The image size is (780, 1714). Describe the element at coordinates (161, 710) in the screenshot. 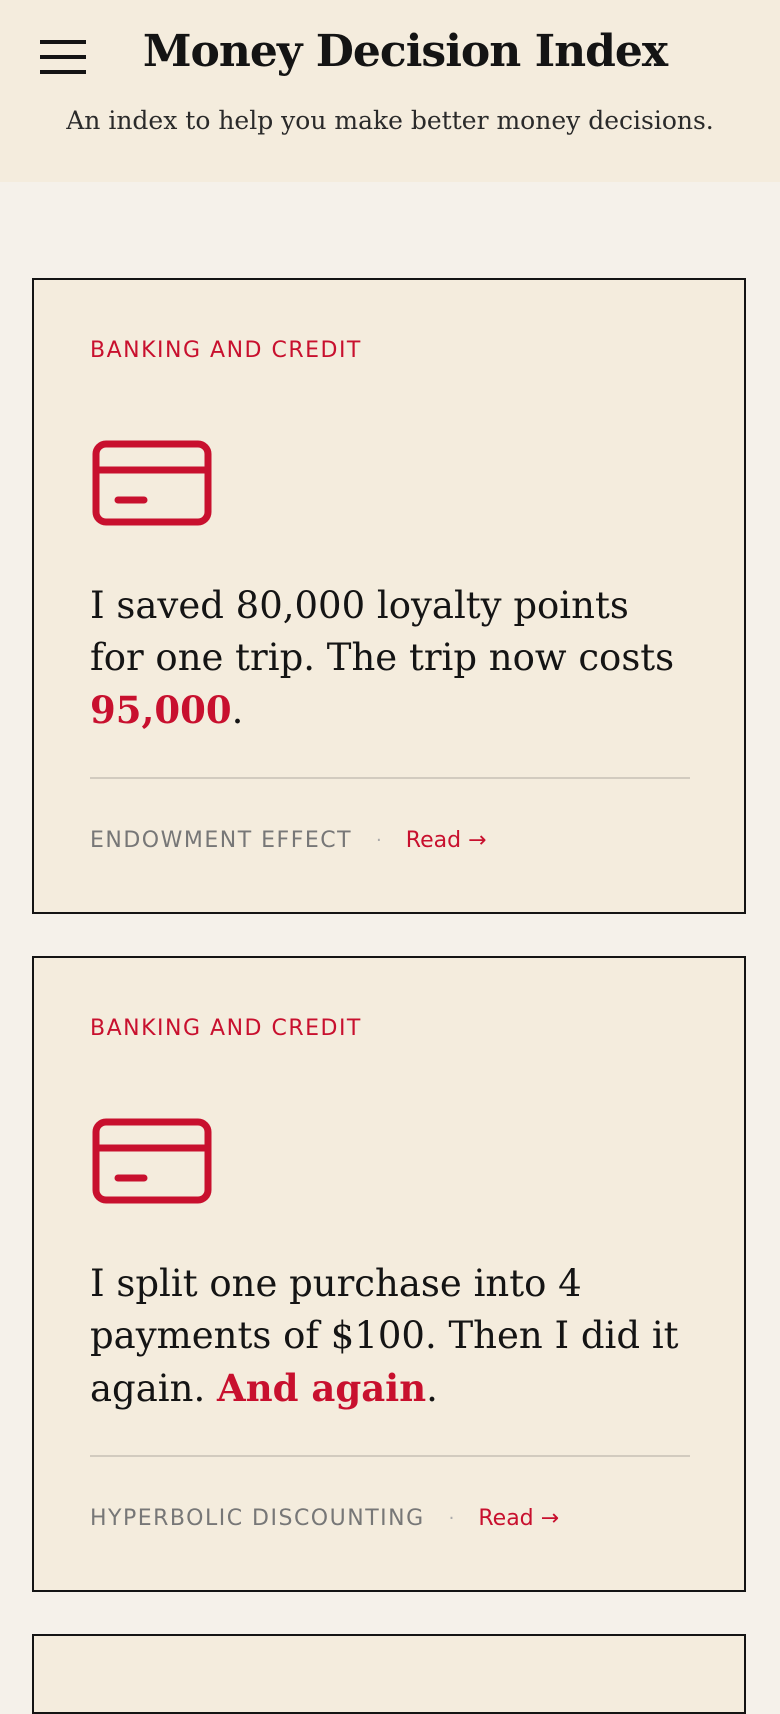

I see `card-text-highlight: 95,000` at that location.